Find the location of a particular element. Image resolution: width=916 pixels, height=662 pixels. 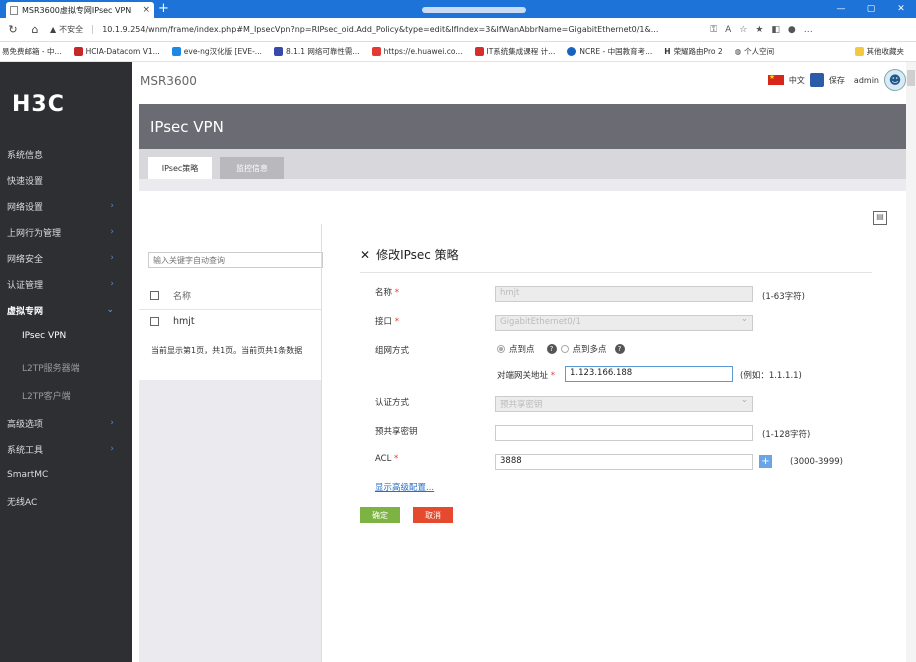

row-name: hmjt is located at coordinates (184, 321).